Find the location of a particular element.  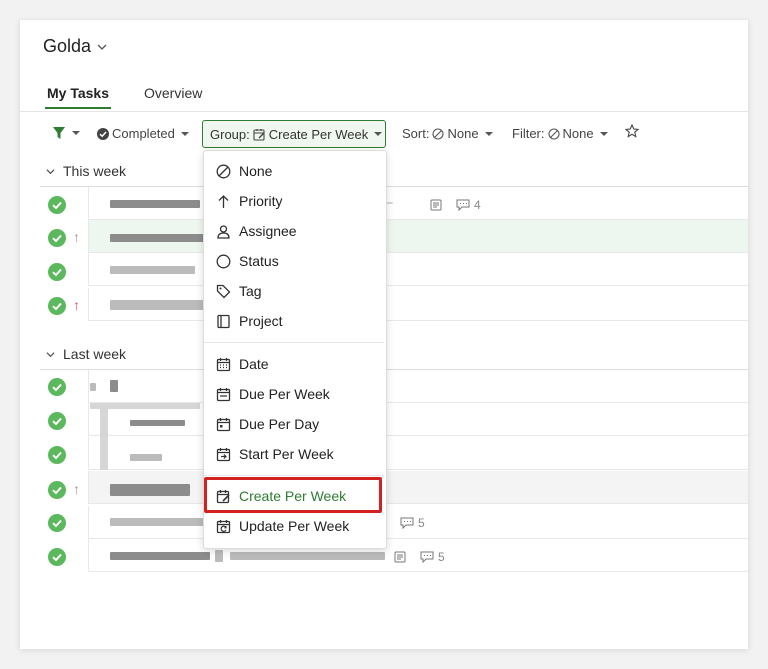

chevron-down-icon is located at coordinates (102, 47).